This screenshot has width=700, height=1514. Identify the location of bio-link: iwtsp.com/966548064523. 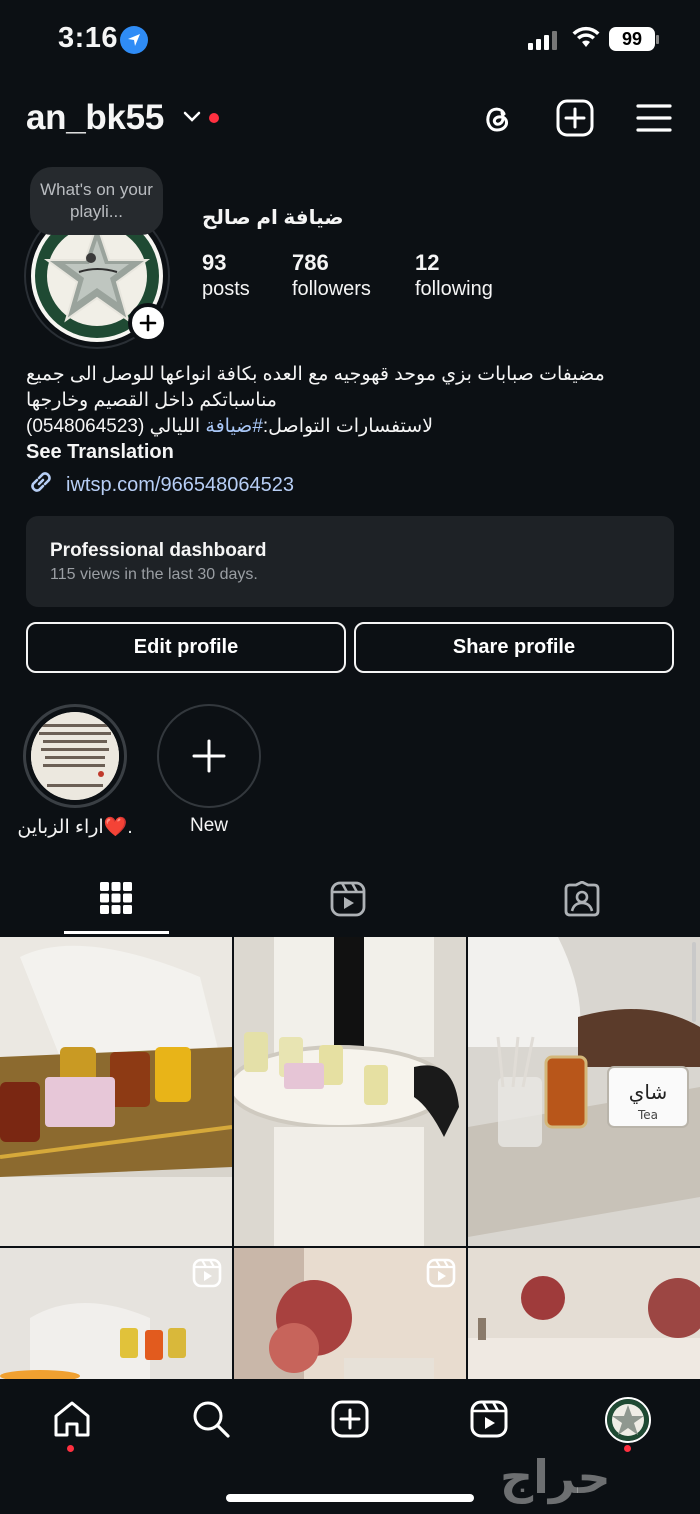
(160, 485).